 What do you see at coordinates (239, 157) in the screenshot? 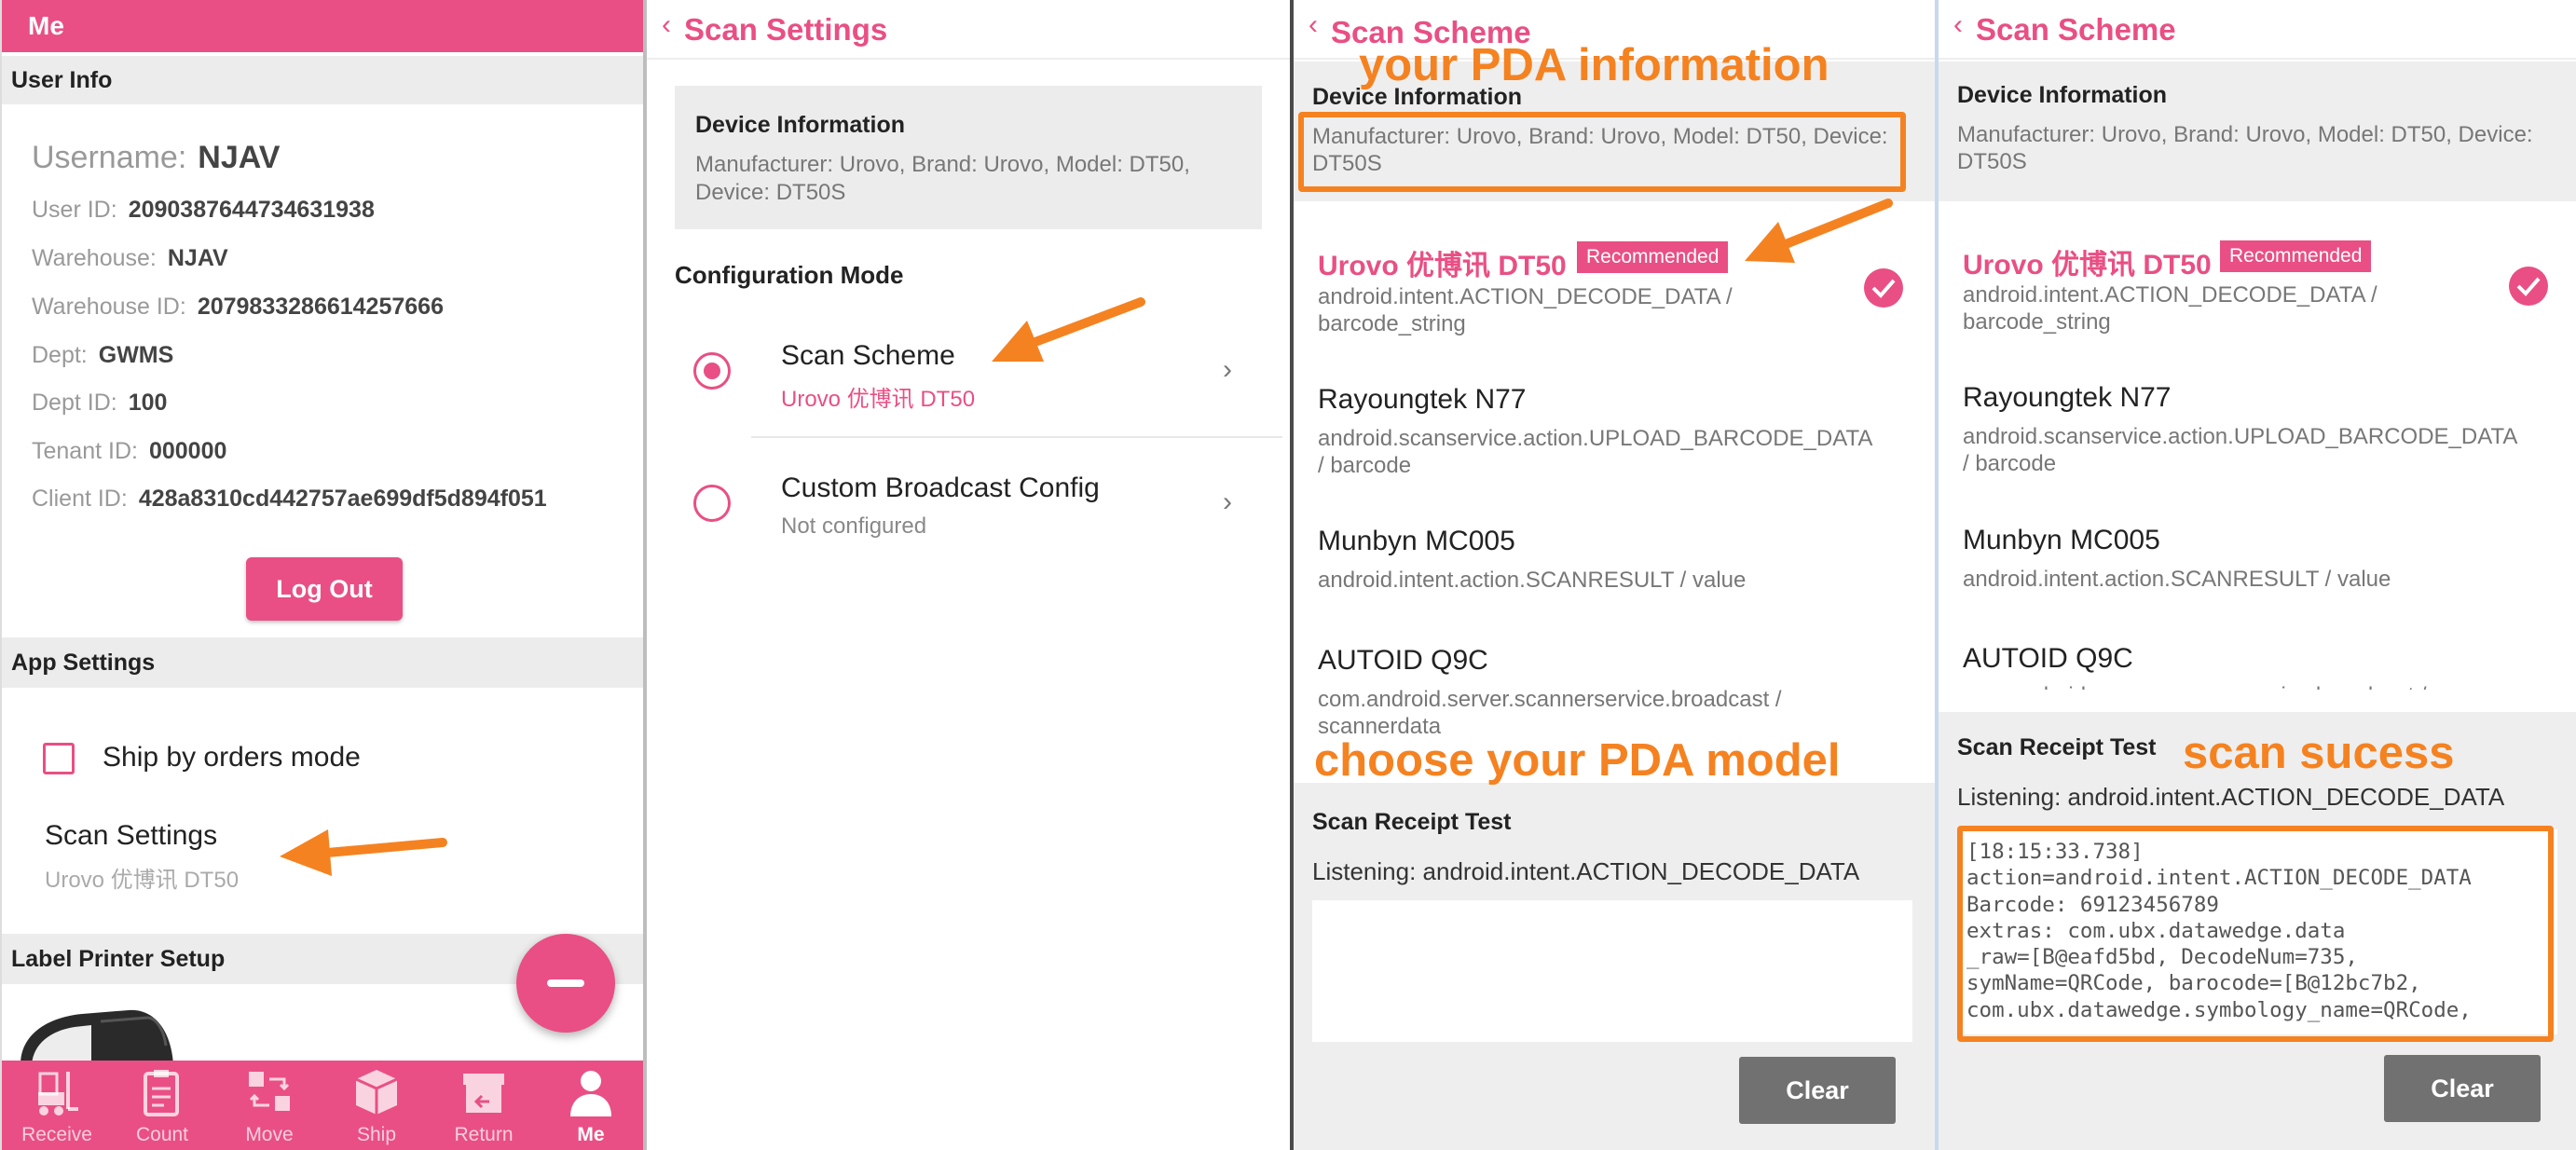
I see `username-value: NJAV` at bounding box center [239, 157].